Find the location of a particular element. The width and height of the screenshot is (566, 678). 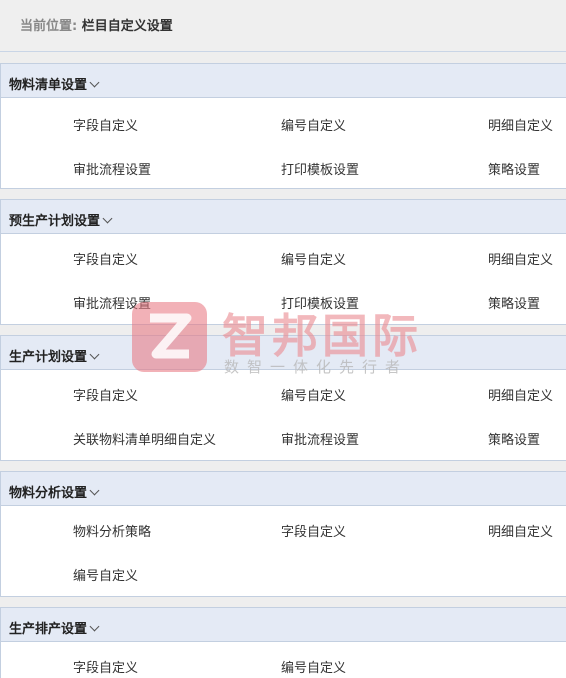

breadcrumb-prefix: 当前位置: is located at coordinates (49, 26).